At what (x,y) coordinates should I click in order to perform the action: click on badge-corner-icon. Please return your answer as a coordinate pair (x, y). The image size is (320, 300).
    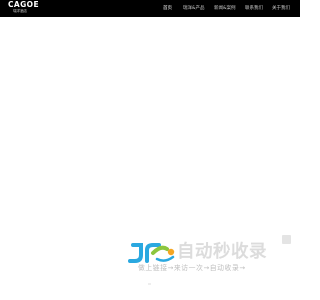
    Looking at the image, I should click on (286, 239).